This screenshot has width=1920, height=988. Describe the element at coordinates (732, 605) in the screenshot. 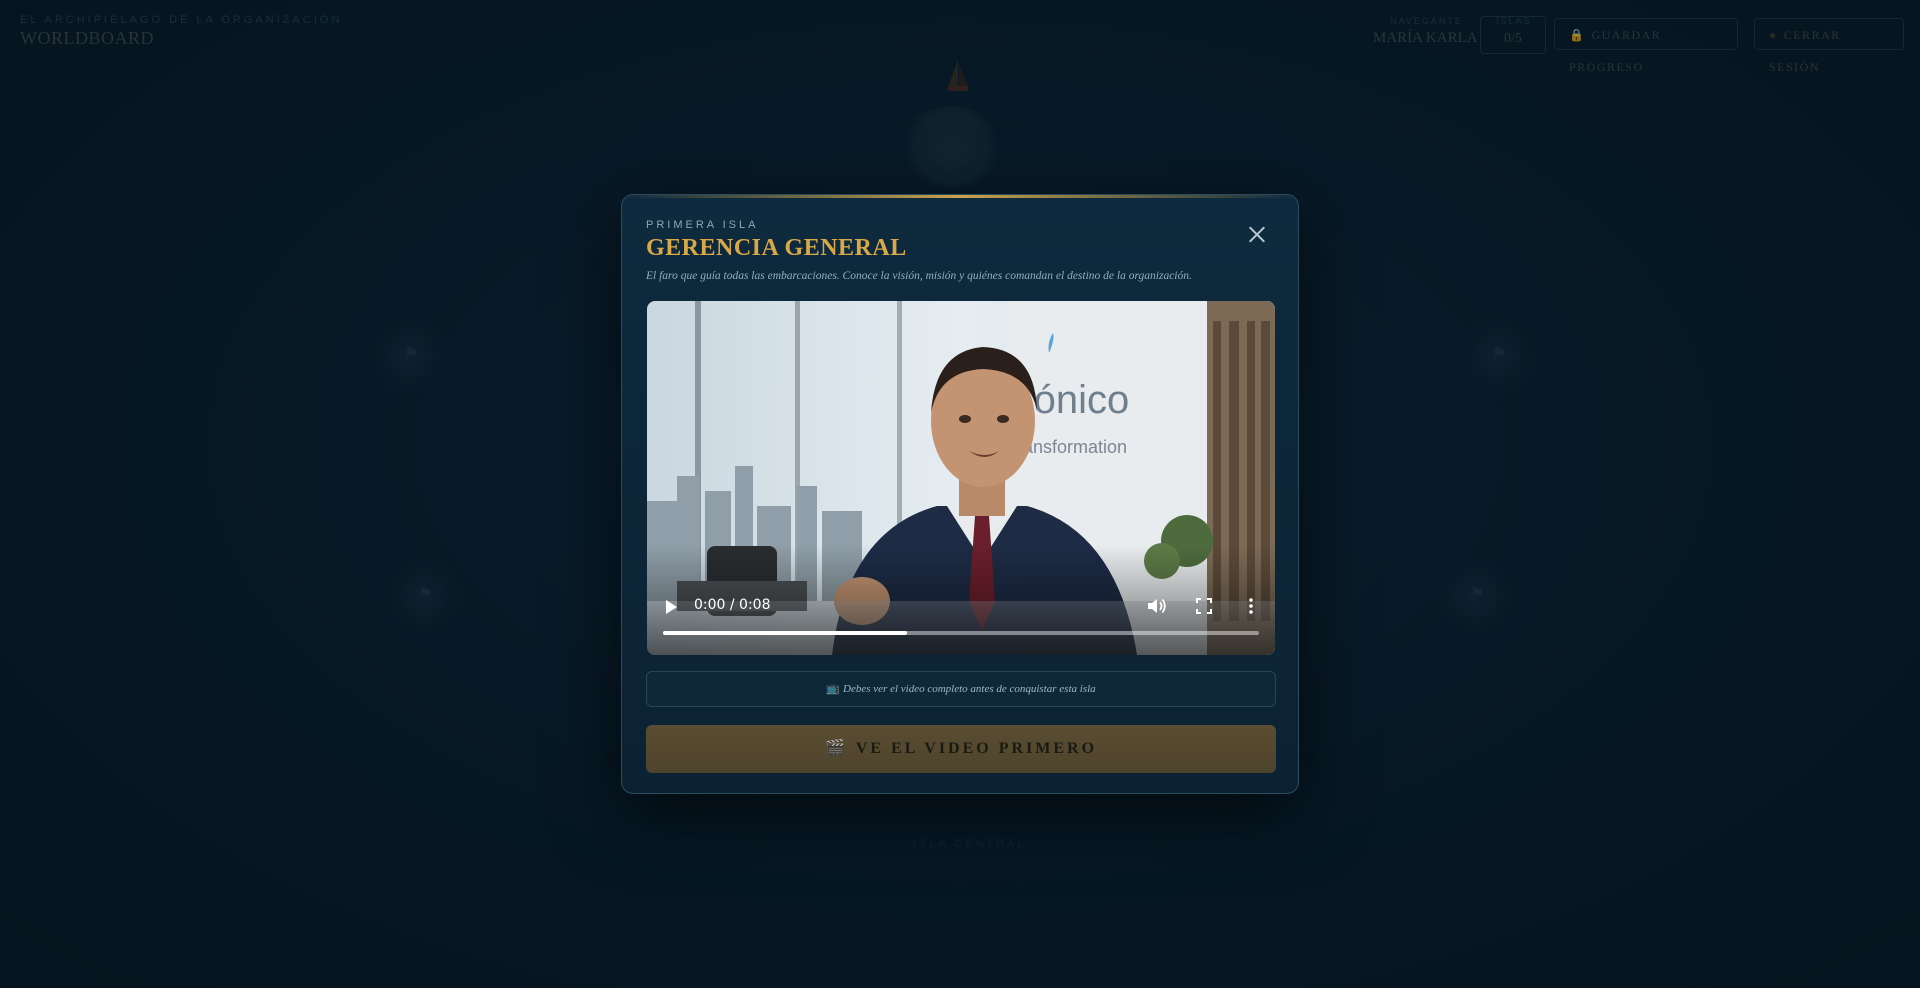

I see `video-time: 0:00 / 0:08` at that location.